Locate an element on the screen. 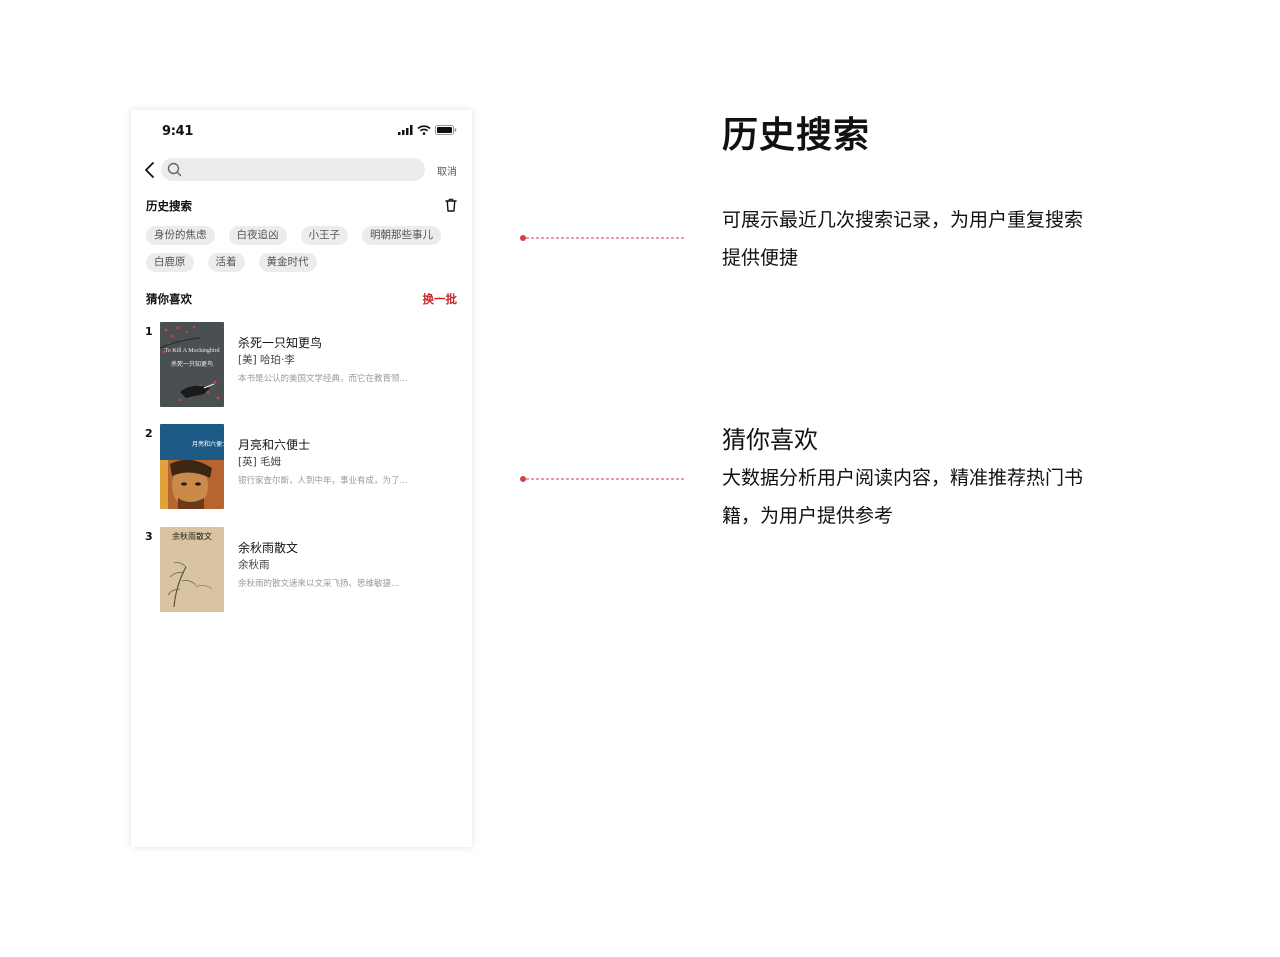 This screenshot has width=1280, height=957. cancel-button: 取消 is located at coordinates (447, 170).